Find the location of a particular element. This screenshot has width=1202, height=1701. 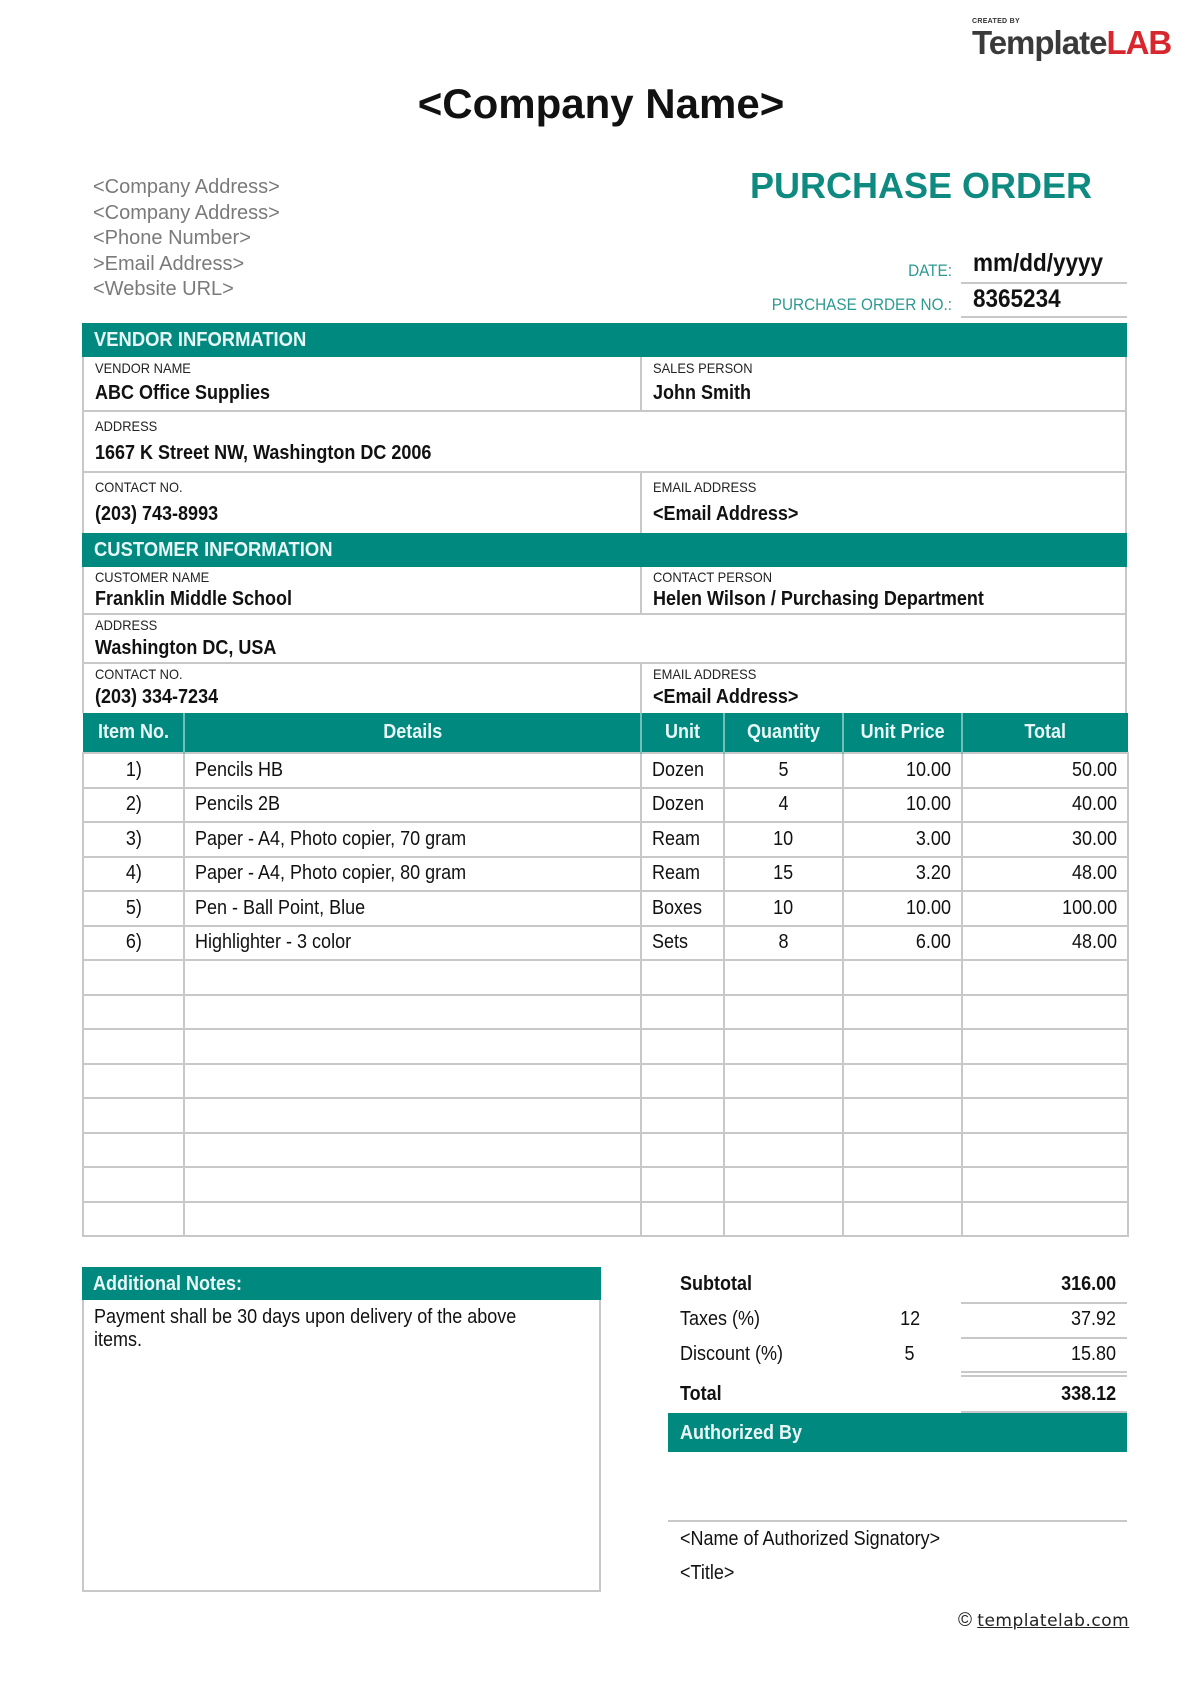

item-details-cell: Paper - A4, Photo copier, 70 gram is located at coordinates (412, 839).